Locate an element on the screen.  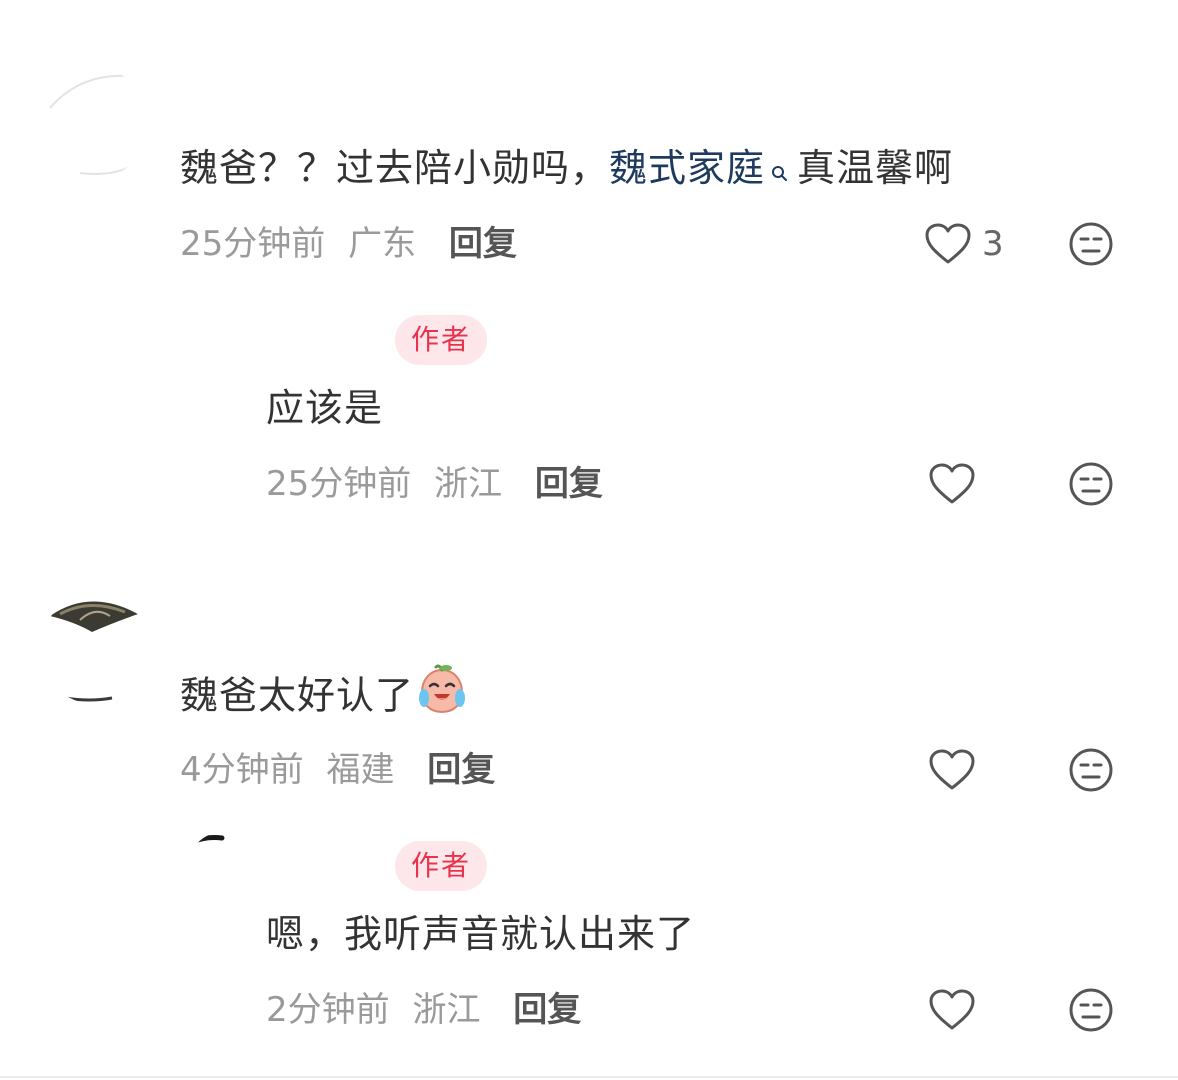
like-button: 3 is located at coordinates (964, 244).